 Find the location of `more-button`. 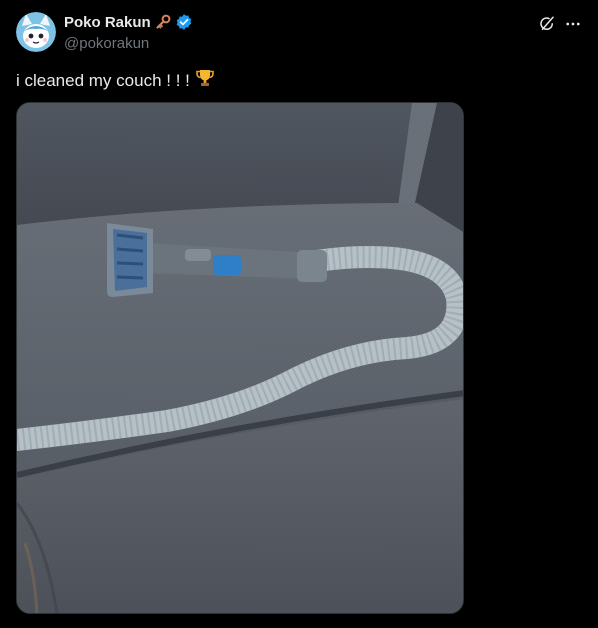

more-button is located at coordinates (573, 24).